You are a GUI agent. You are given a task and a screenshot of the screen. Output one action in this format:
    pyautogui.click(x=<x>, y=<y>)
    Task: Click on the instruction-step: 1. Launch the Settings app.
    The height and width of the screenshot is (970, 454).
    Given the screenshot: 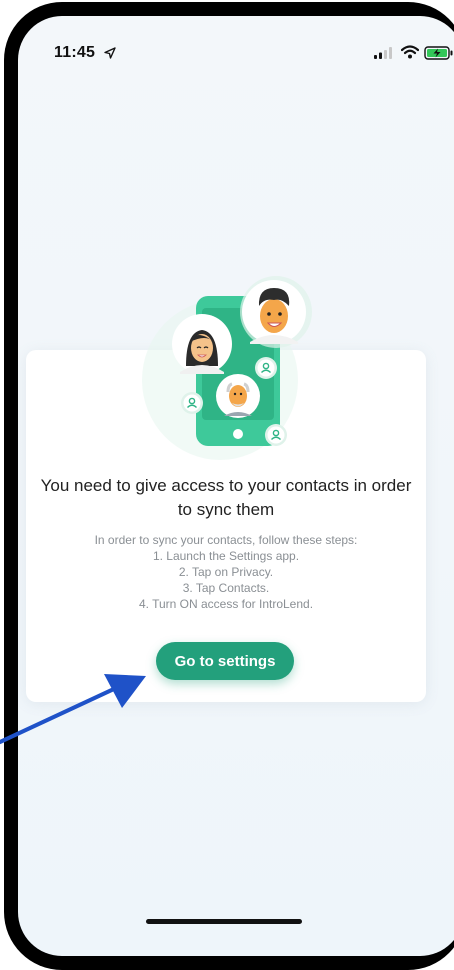 What is the action you would take?
    pyautogui.click(x=226, y=556)
    